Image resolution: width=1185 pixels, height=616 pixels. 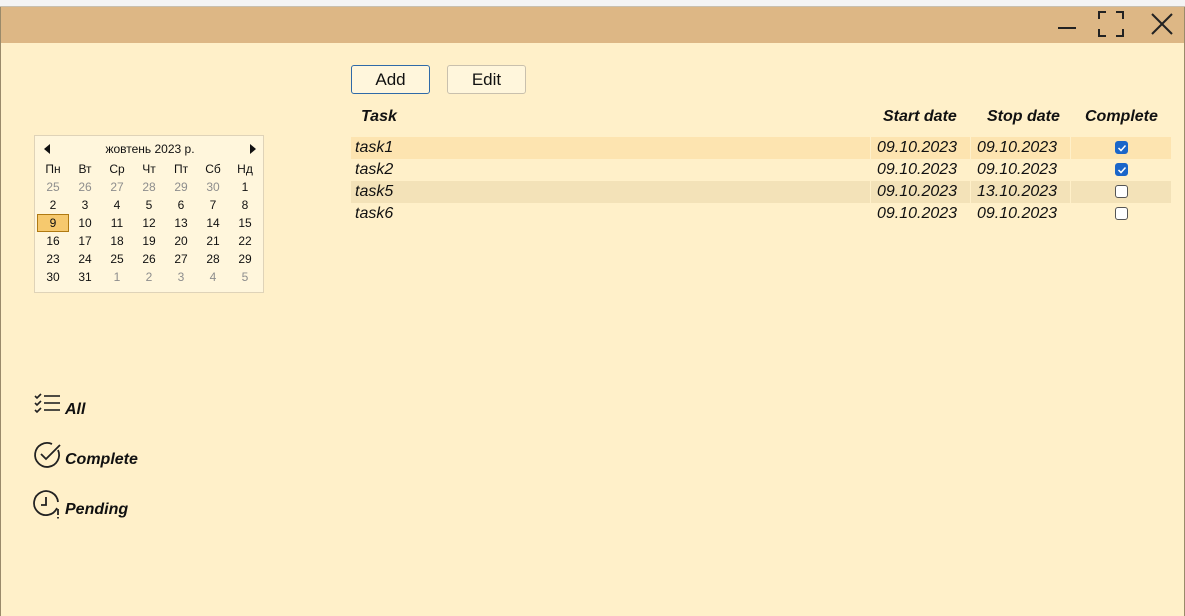 What do you see at coordinates (1067, 24) in the screenshot?
I see `minimize-button` at bounding box center [1067, 24].